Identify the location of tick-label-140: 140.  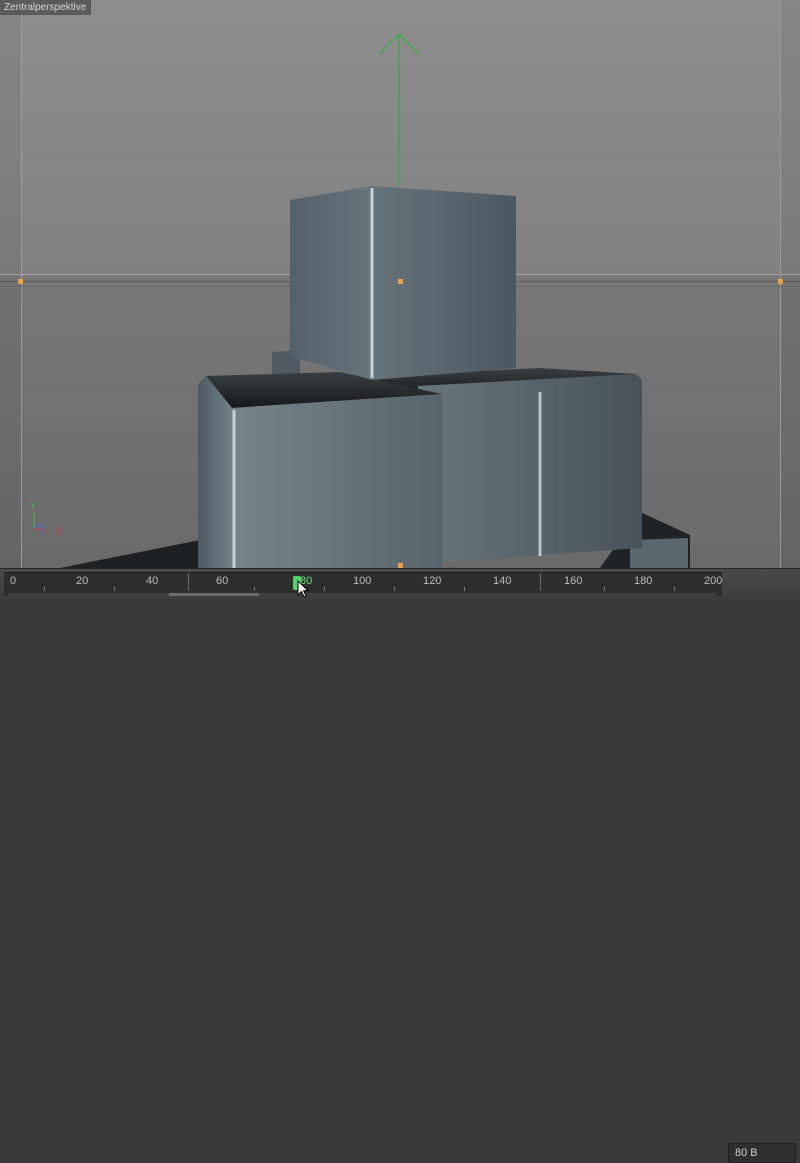
(502, 581).